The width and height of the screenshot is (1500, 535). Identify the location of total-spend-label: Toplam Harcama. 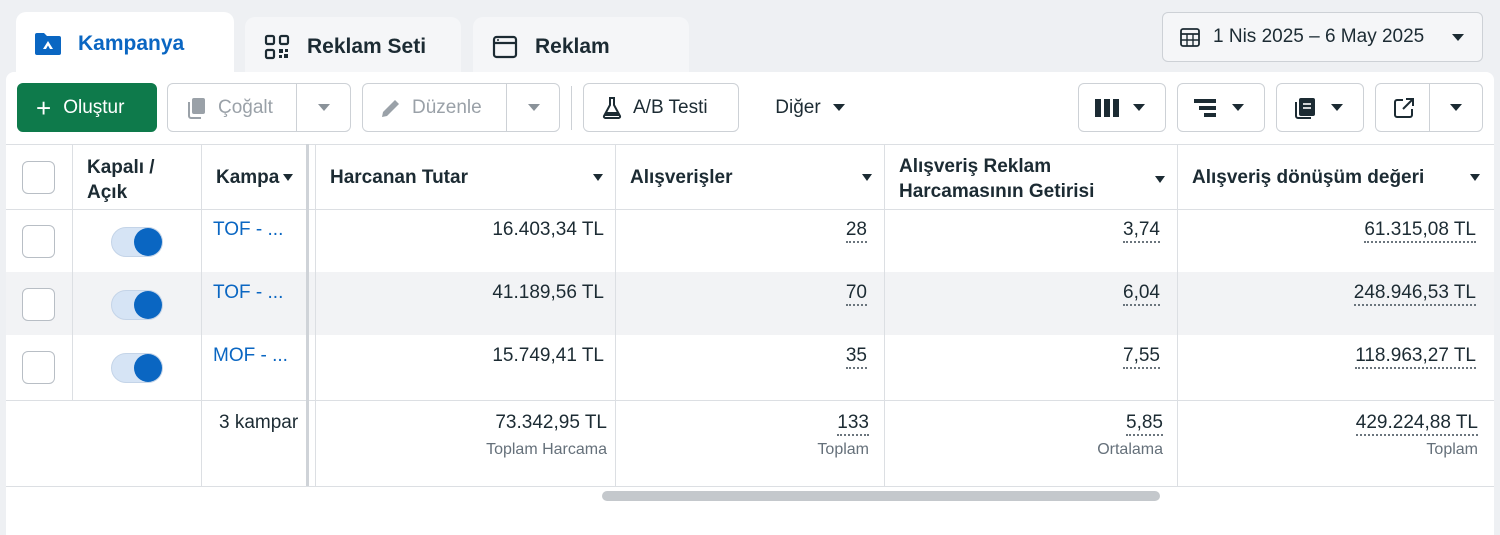
(546, 449).